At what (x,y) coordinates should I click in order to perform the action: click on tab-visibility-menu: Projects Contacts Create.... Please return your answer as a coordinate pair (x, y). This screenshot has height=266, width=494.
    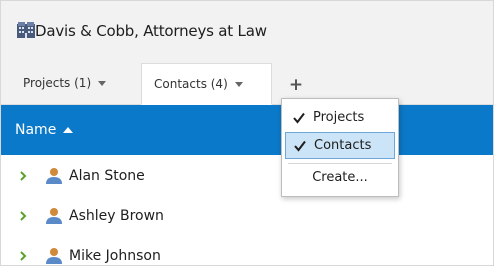
    Looking at the image, I should click on (340, 147).